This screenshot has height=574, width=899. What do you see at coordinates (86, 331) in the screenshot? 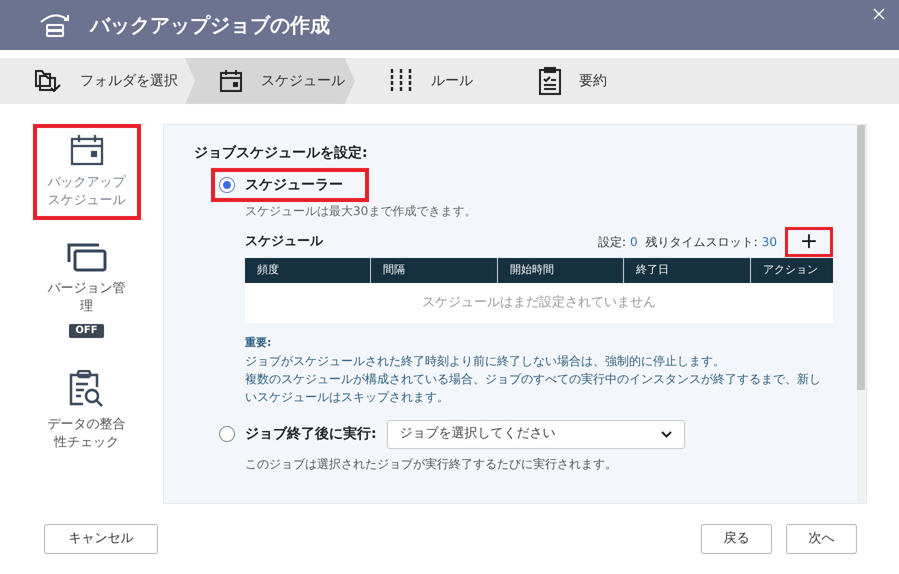
I see `status-badge: OFF` at bounding box center [86, 331].